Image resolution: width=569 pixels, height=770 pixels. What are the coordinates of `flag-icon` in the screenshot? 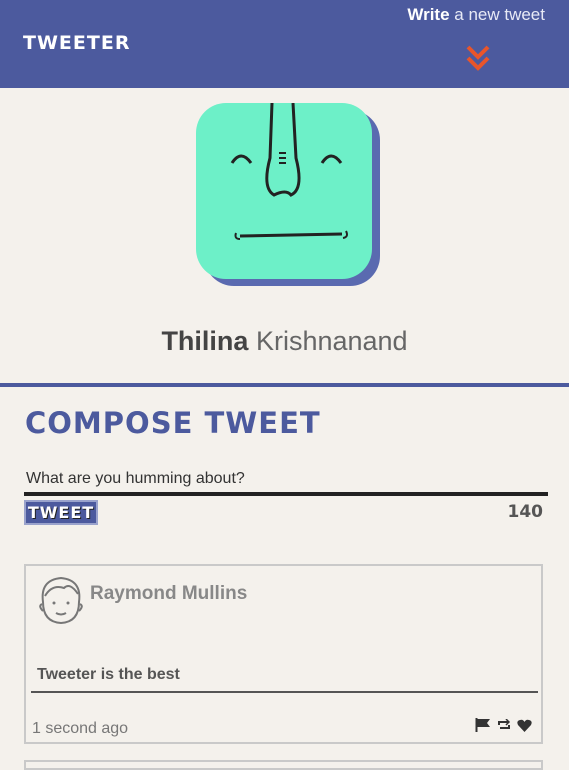 It's located at (483, 725).